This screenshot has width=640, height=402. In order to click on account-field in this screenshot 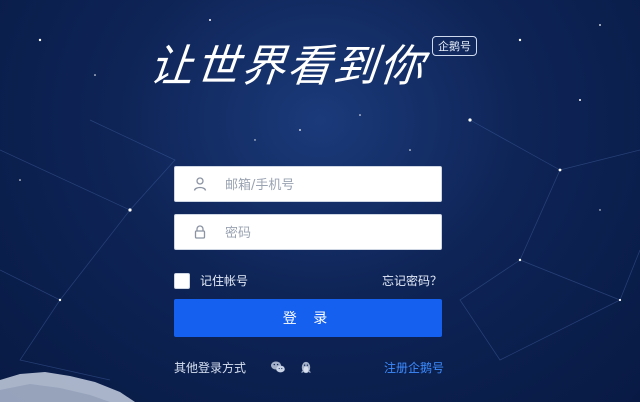, I will do `click(308, 184)`.